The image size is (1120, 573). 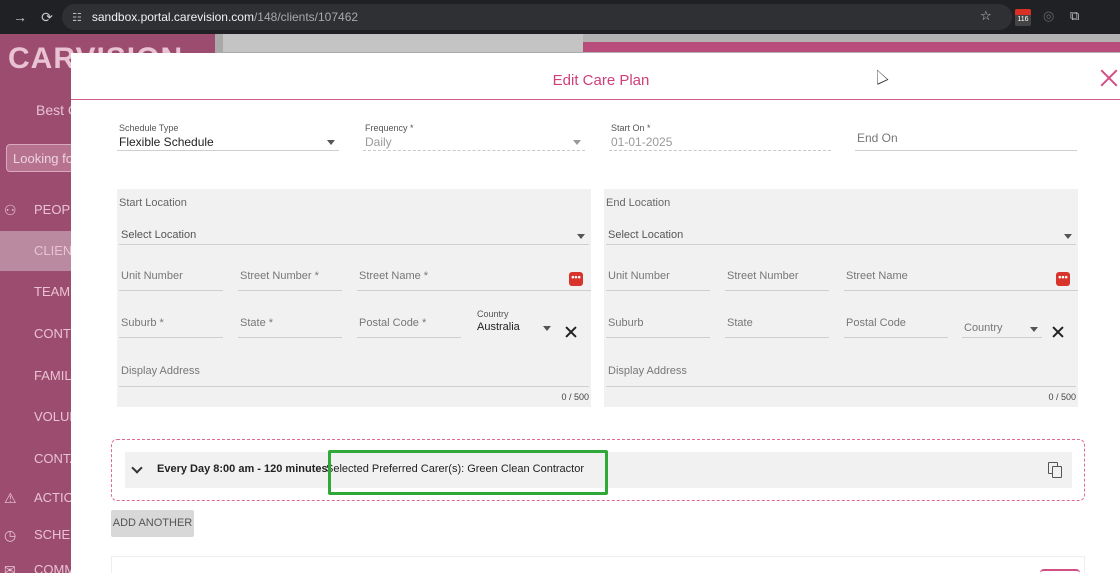 What do you see at coordinates (290, 279) in the screenshot?
I see `start-street-number-field: Street Number *` at bounding box center [290, 279].